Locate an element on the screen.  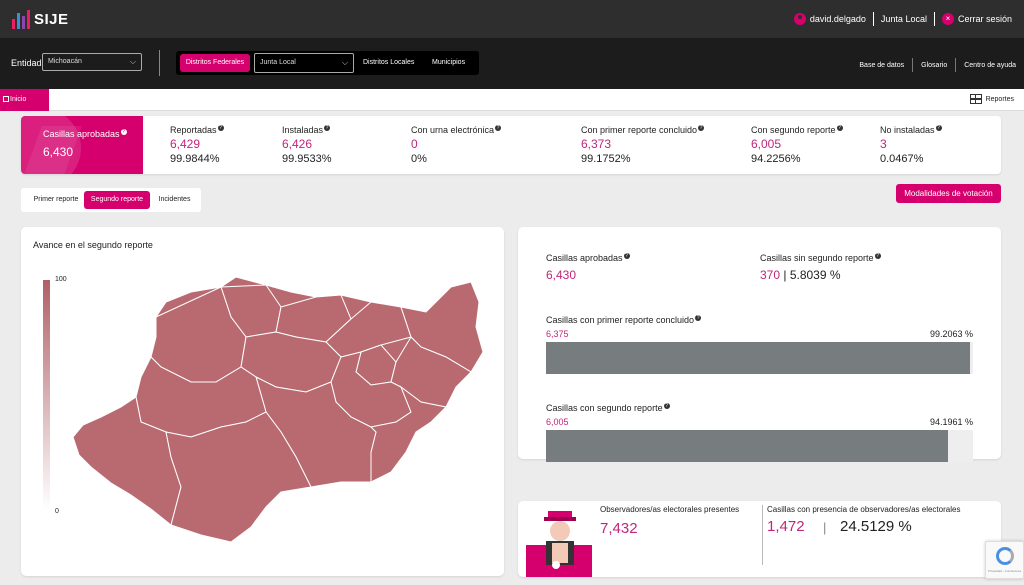
stat-reportadas: Reportadas? 6,429 99.9844% is located at coordinates (197, 145).